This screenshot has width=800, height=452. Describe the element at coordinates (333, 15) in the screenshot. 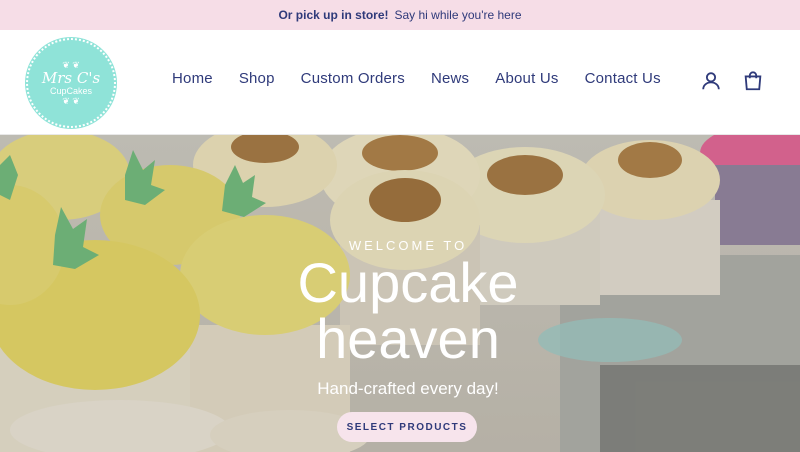

I see `announcement-bold-text: Or pick up in store!` at that location.